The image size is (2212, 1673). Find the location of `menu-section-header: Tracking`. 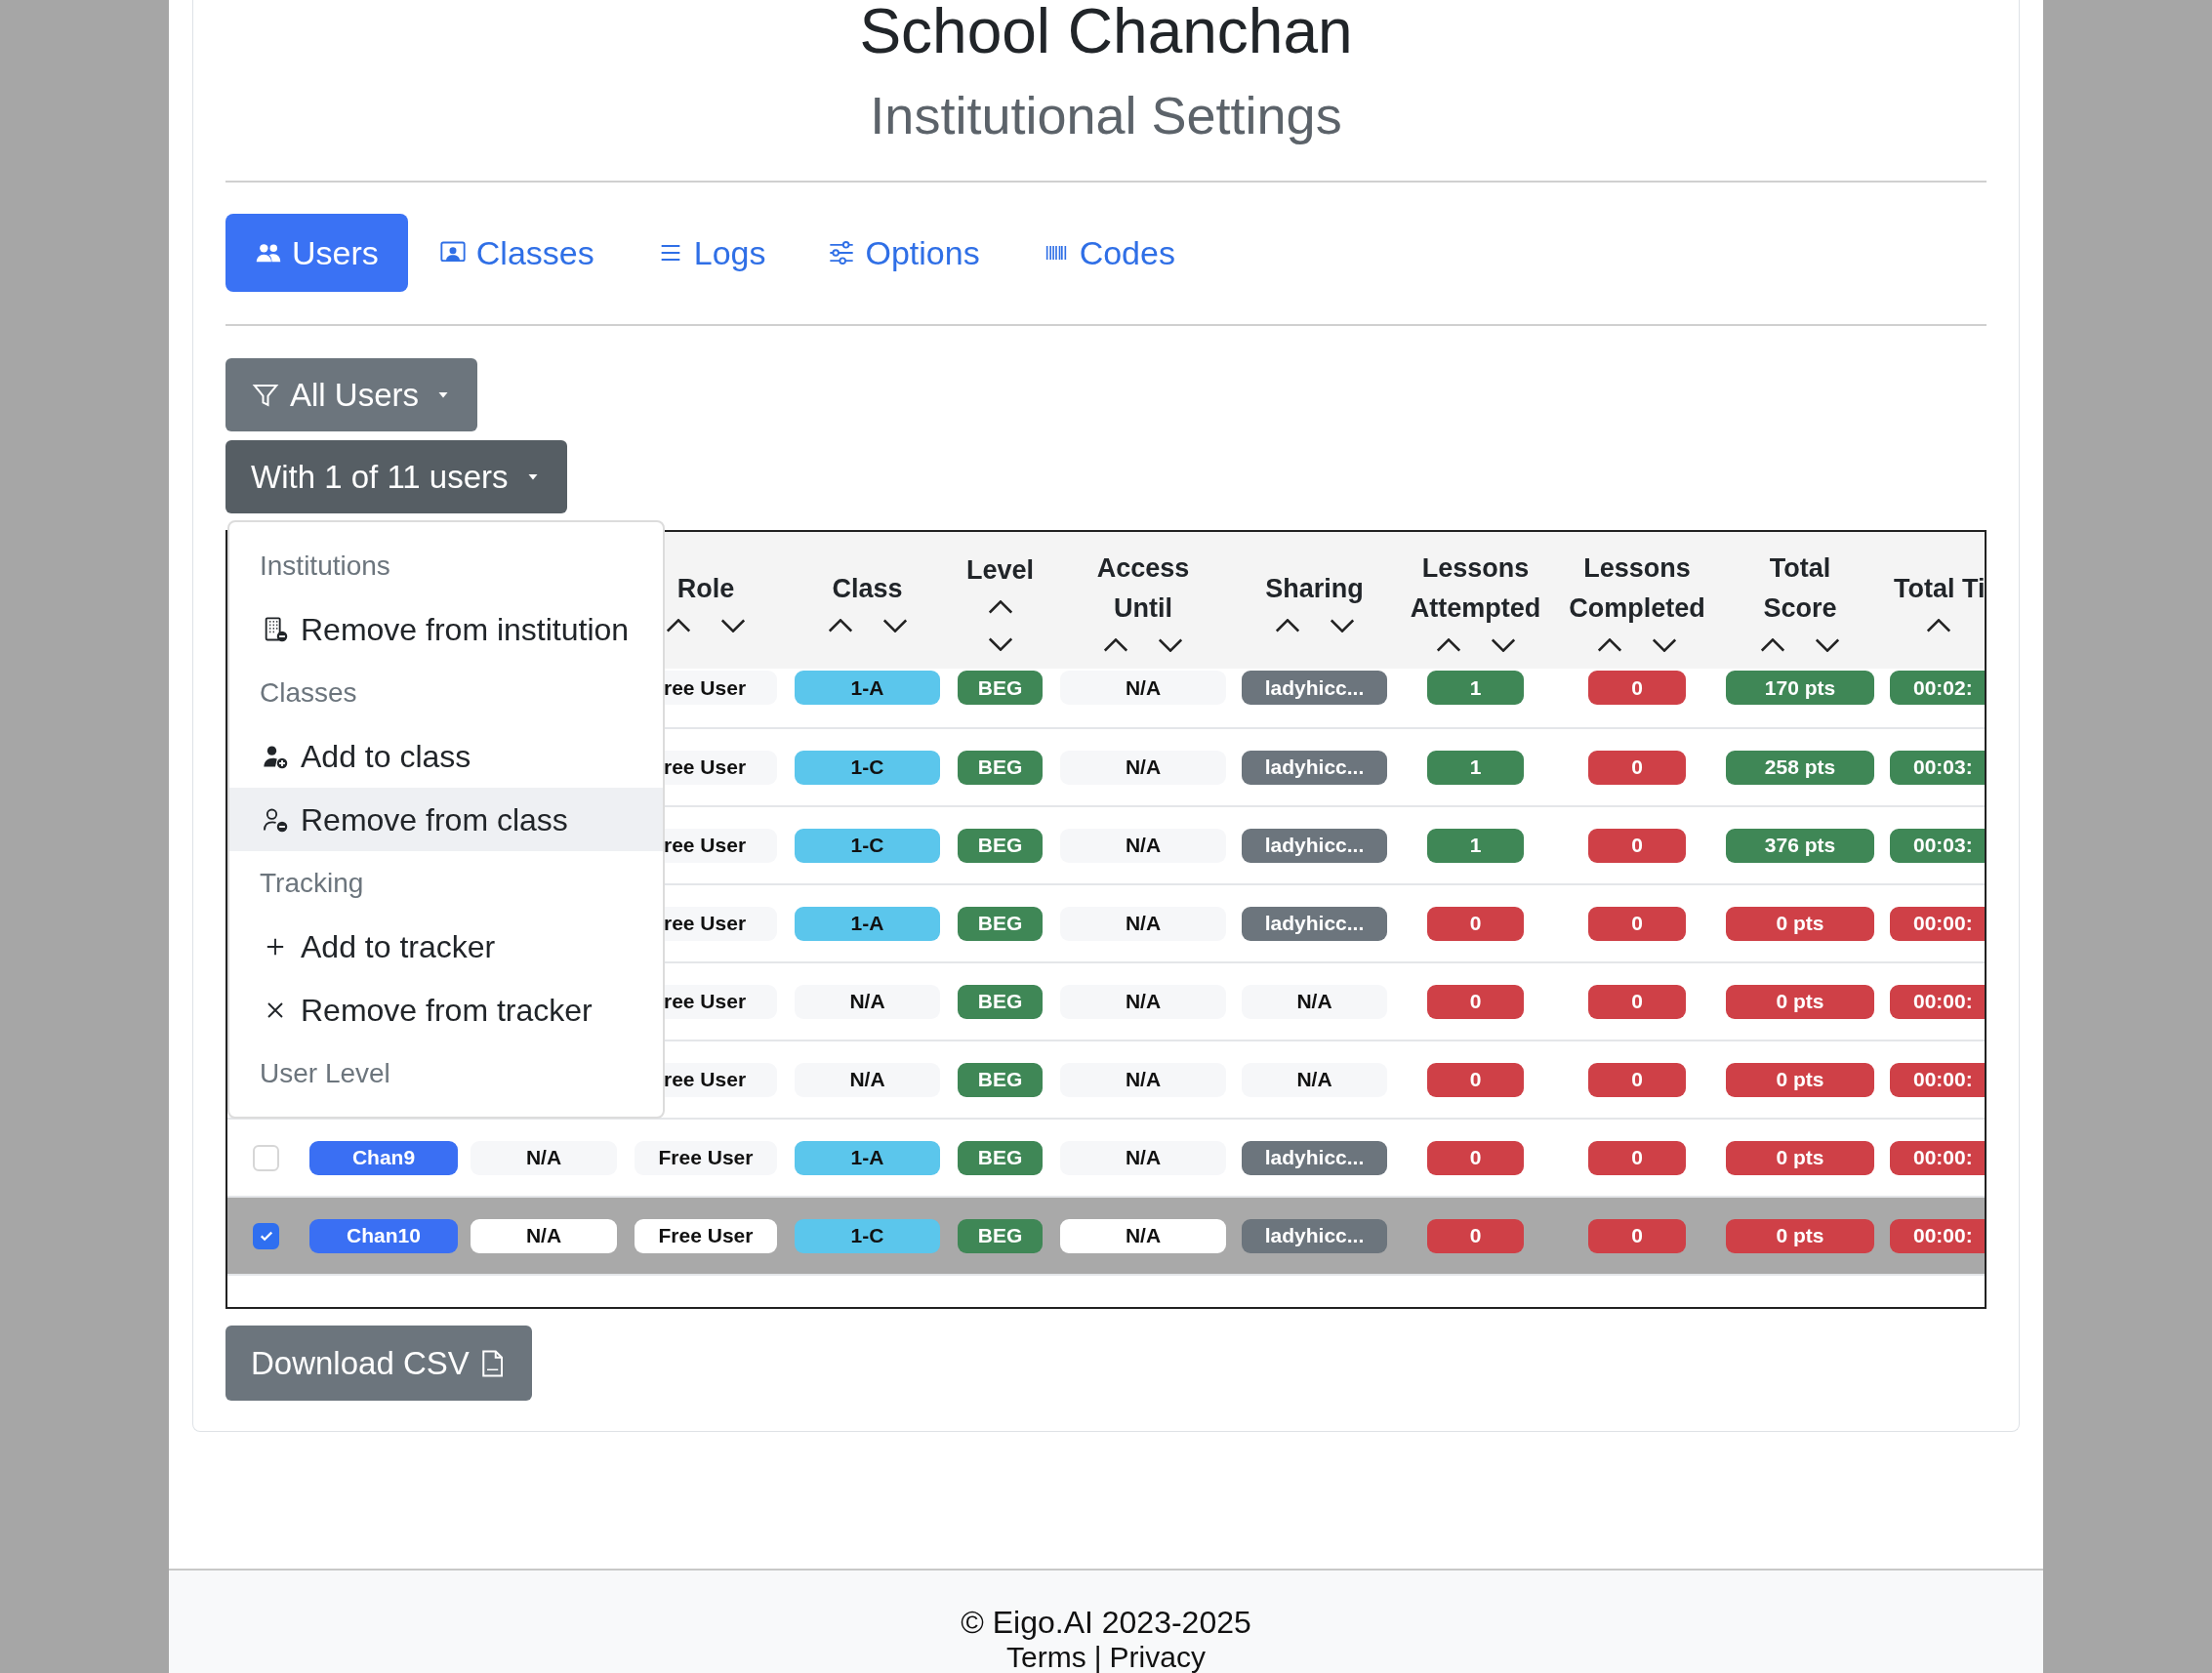

menu-section-header: Tracking is located at coordinates (312, 883).